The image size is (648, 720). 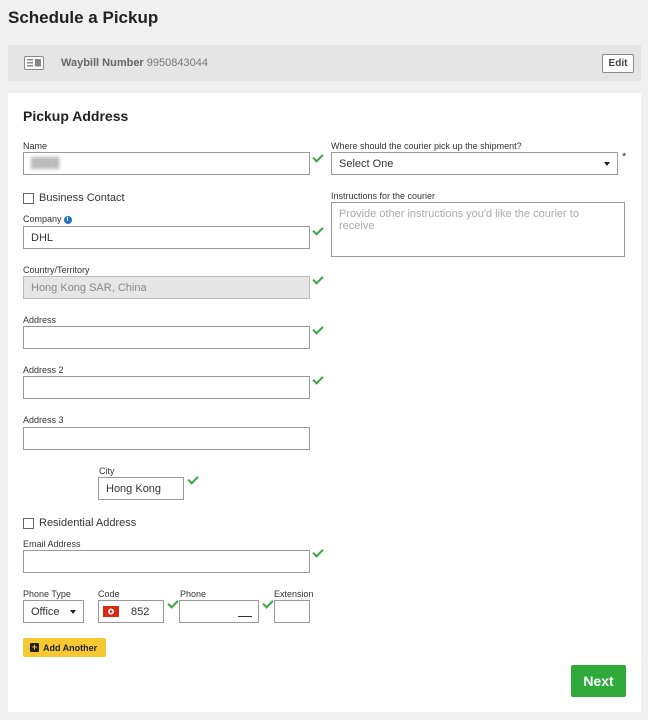 I want to click on business-contact-checkbox, so click(x=28, y=198).